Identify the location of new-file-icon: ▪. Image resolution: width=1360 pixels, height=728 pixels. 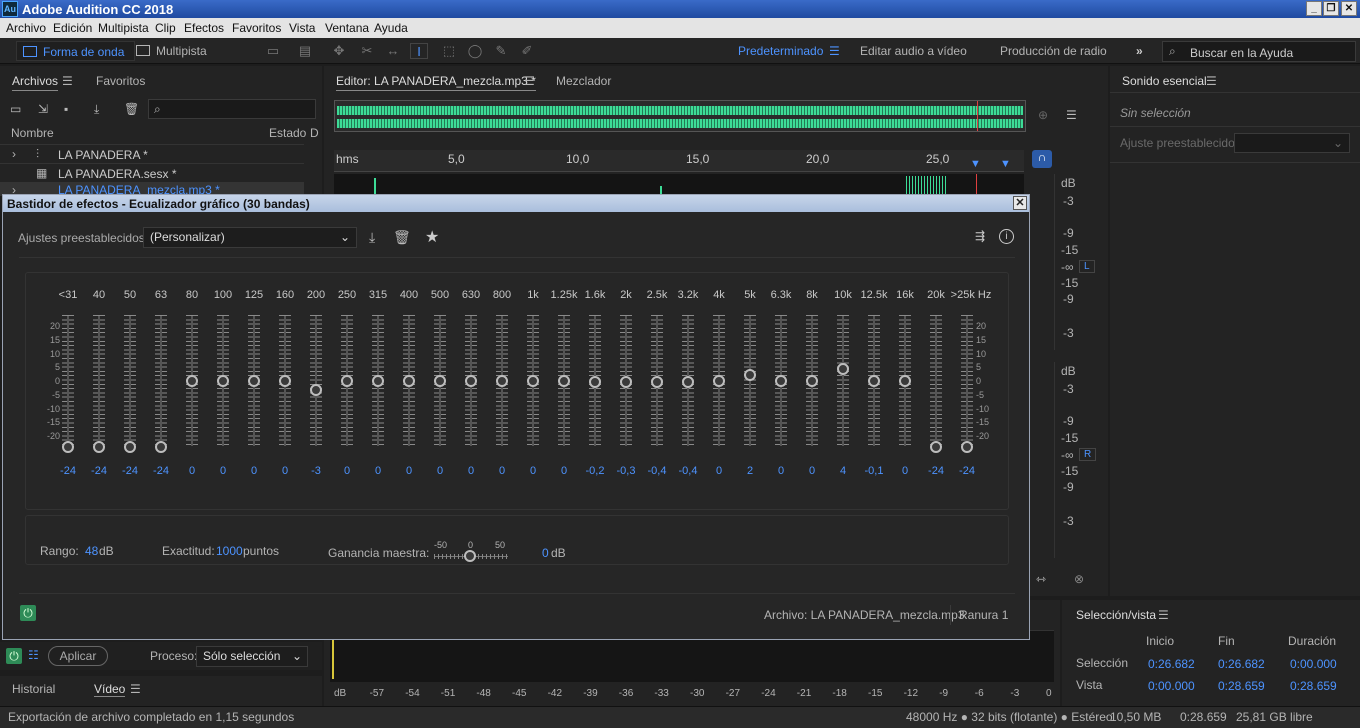
(66, 109).